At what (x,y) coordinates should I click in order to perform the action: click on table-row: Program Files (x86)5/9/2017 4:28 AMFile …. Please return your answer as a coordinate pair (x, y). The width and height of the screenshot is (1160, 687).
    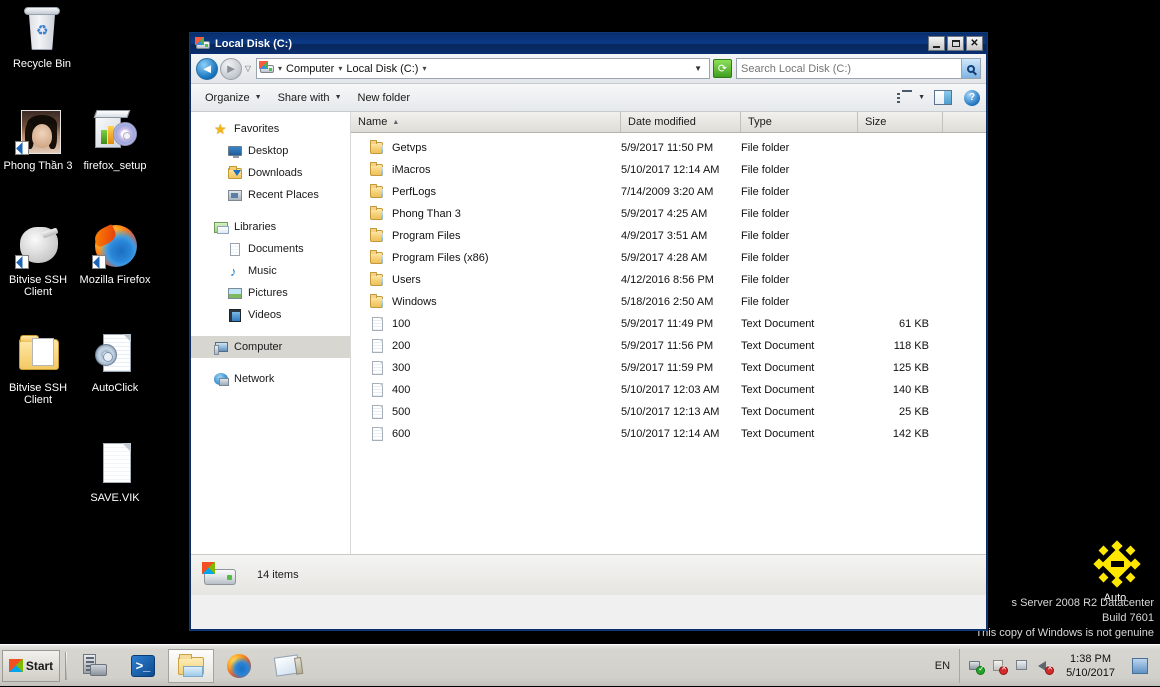
    Looking at the image, I should click on (668, 258).